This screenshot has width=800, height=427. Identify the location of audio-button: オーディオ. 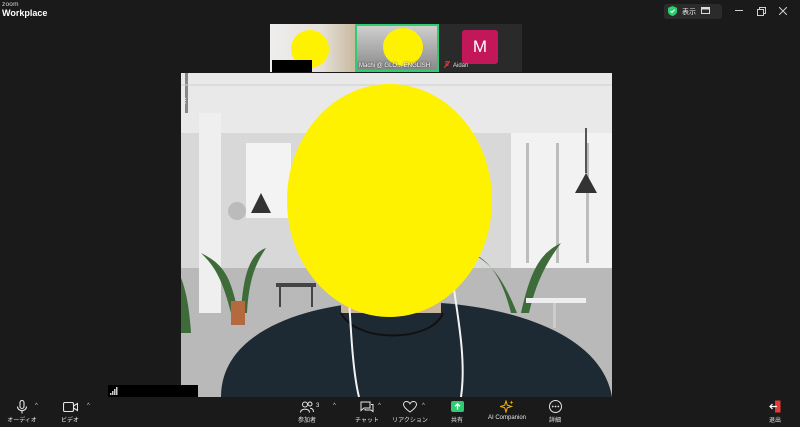
(22, 411).